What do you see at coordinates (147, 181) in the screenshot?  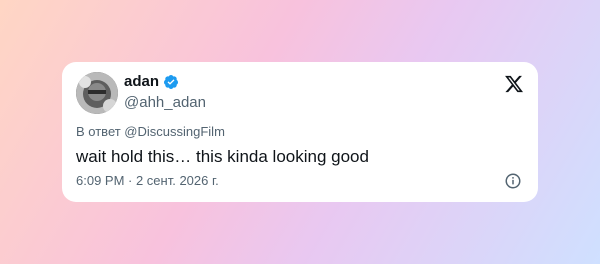 I see `tweet-timestamp: 6:09 PM · 2 сент. 2026 г.` at bounding box center [147, 181].